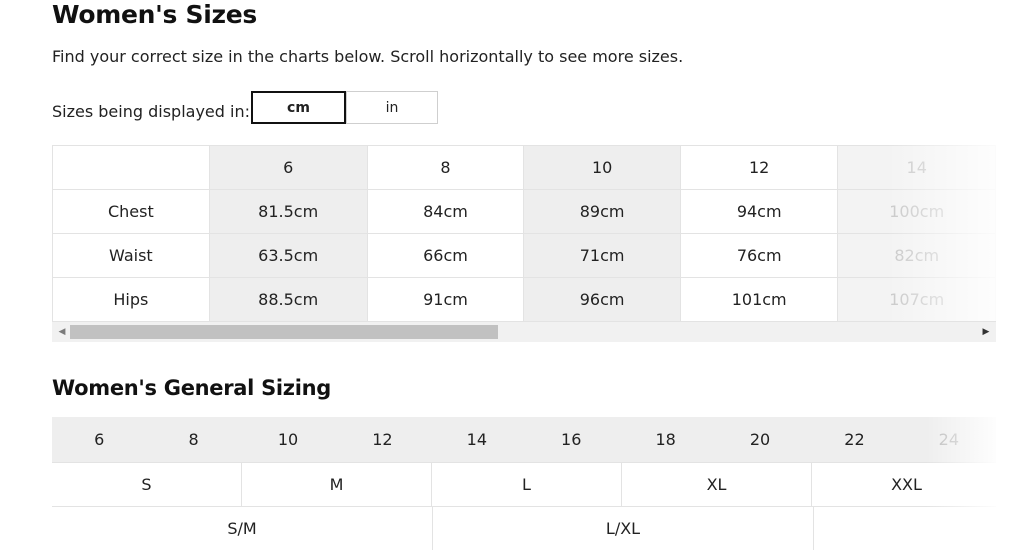 The height and width of the screenshot is (550, 1024). I want to click on row-label: Chest, so click(131, 211).